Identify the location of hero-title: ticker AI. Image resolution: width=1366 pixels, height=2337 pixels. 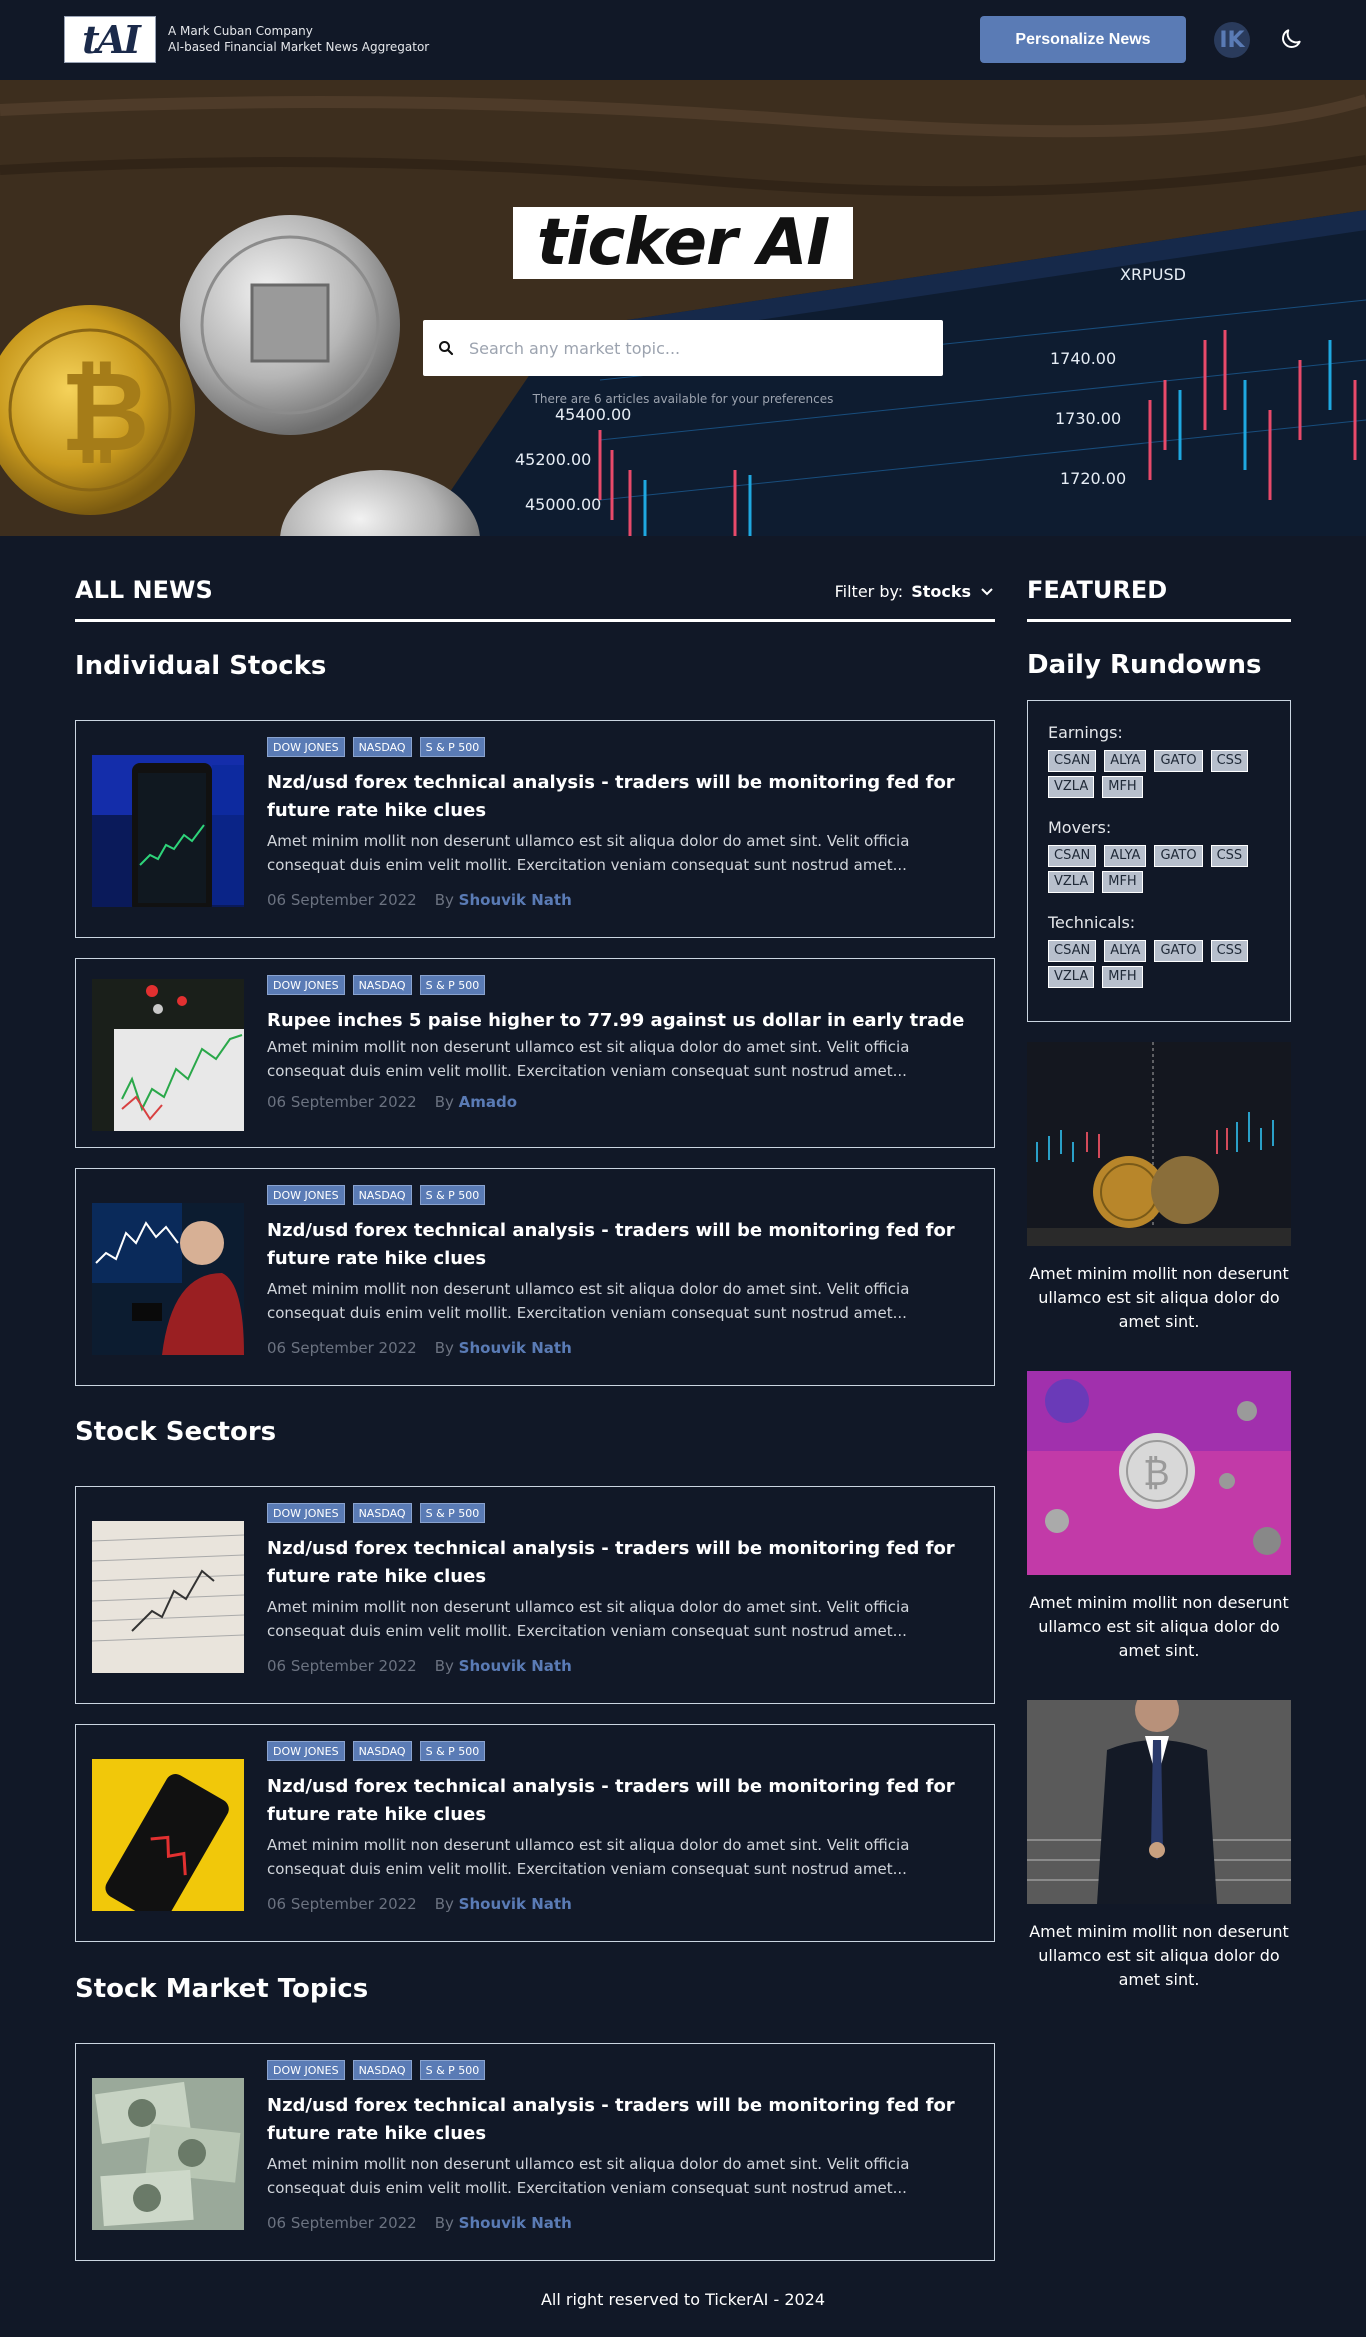
(683, 243).